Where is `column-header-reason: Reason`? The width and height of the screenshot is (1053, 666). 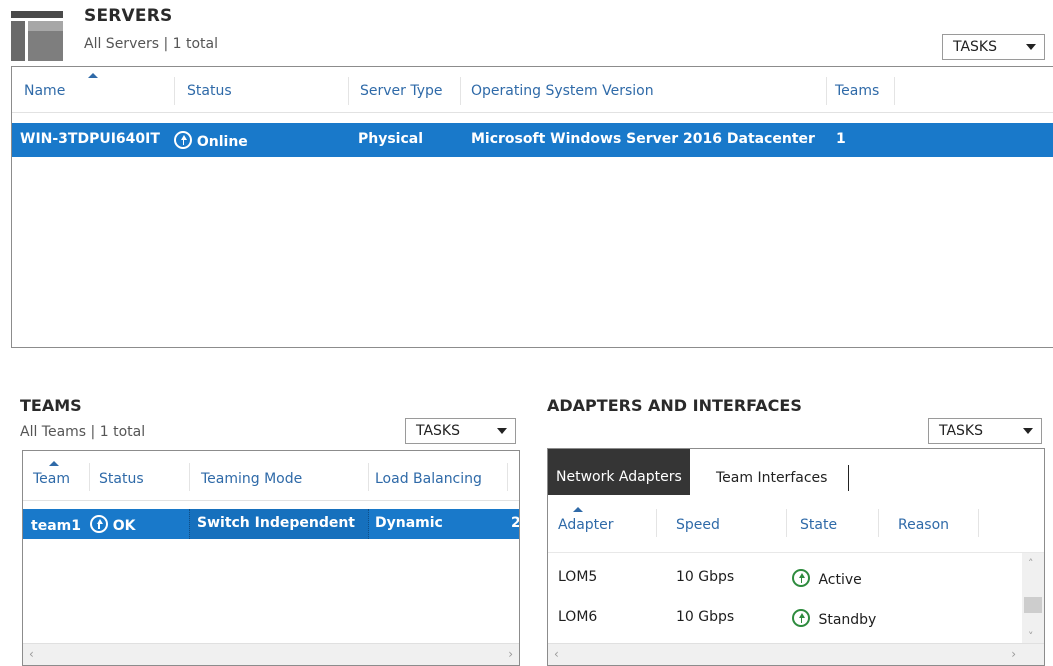 column-header-reason: Reason is located at coordinates (923, 525).